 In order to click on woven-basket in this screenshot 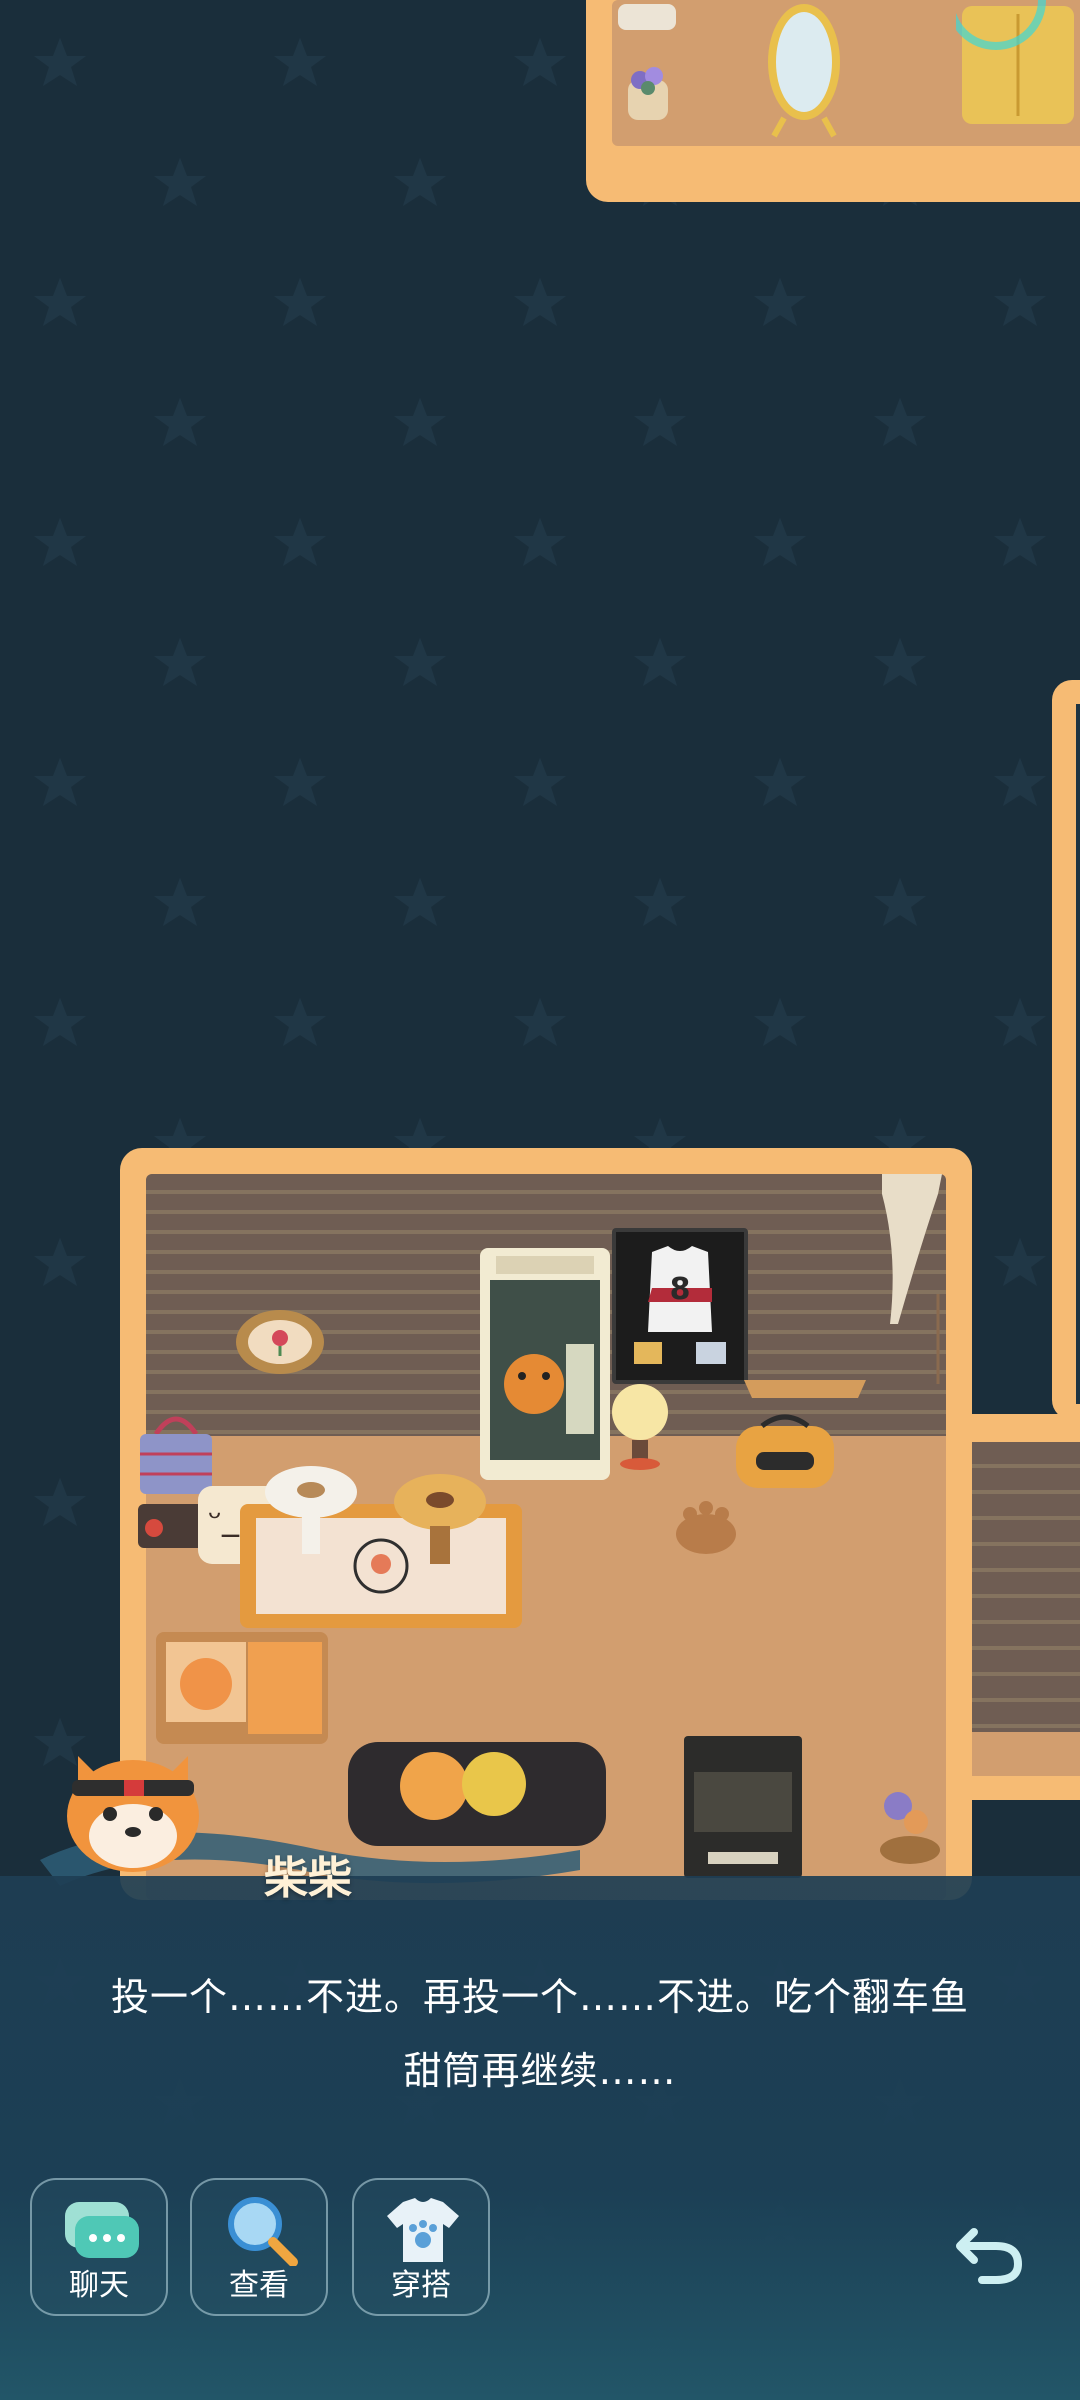, I will do `click(176, 1451)`.